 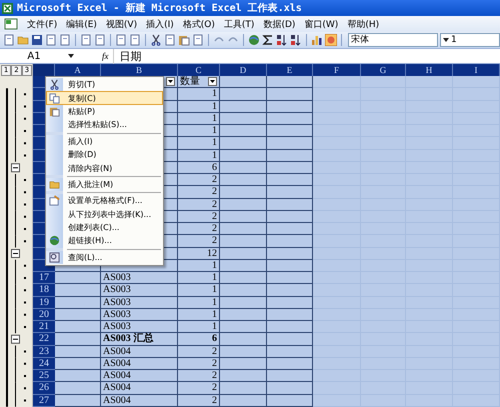 I want to click on row-header: 19, so click(x=44, y=302).